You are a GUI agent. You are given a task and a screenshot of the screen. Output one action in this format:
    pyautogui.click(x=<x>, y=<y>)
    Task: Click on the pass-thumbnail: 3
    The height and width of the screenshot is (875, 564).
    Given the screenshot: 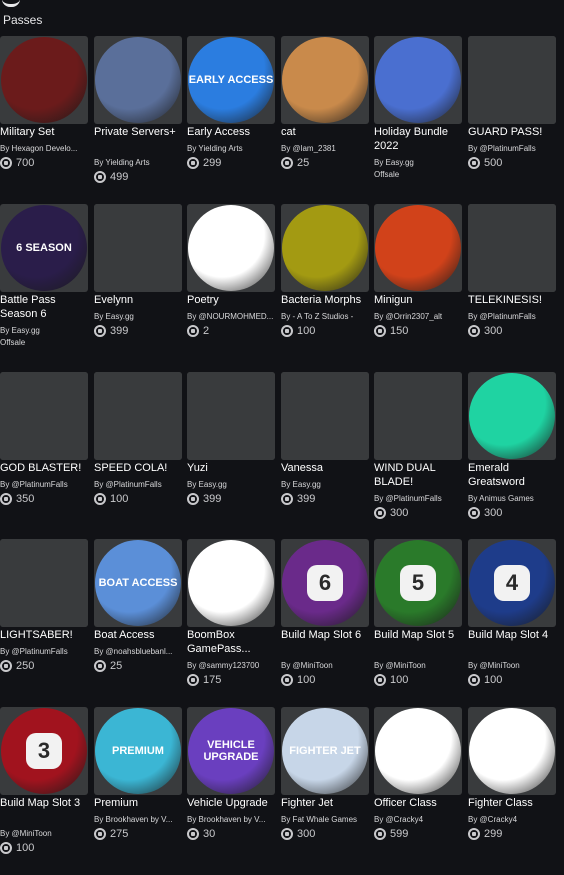 What is the action you would take?
    pyautogui.click(x=44, y=751)
    